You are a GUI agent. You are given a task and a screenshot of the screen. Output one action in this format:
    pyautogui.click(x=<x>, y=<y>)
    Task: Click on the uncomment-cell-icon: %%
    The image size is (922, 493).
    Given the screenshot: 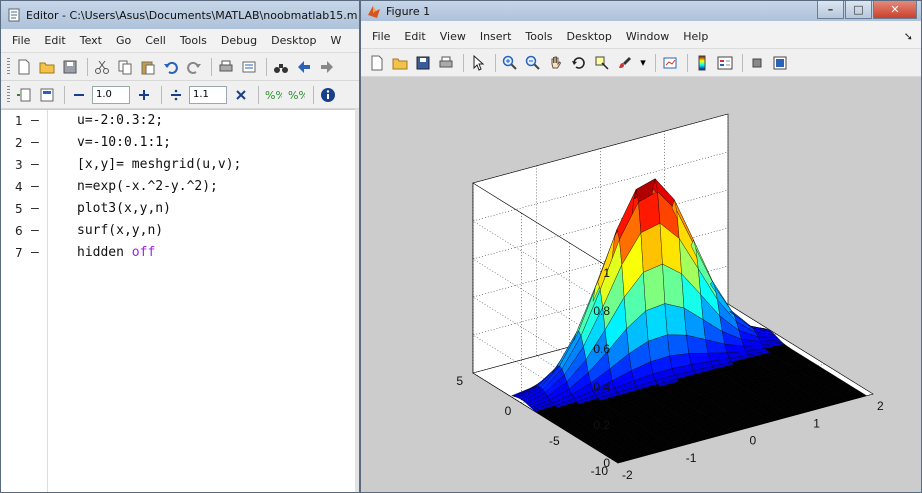 What is the action you would take?
    pyautogui.click(x=296, y=95)
    